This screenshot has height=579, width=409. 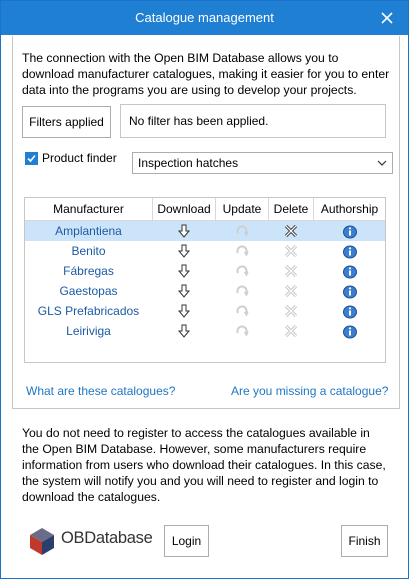 I want to click on table-row: Leiriviga, so click(x=205, y=331).